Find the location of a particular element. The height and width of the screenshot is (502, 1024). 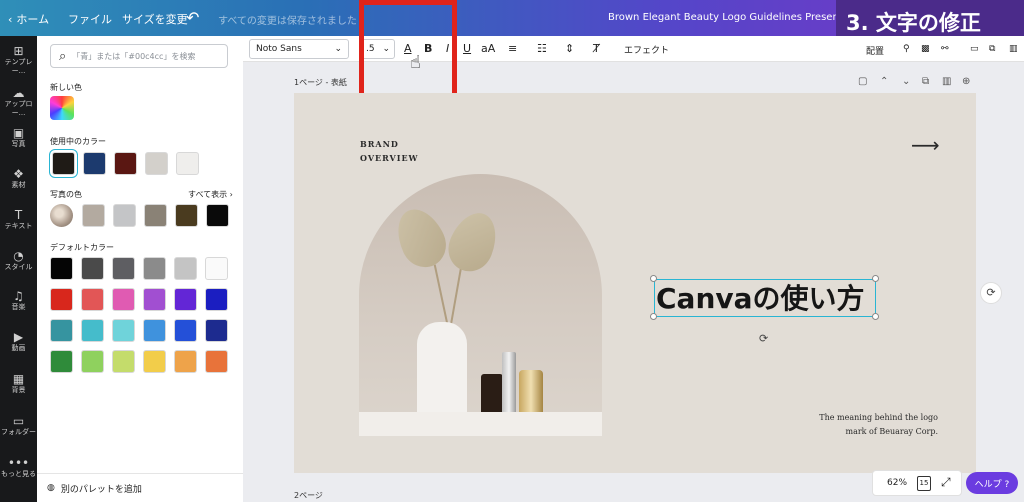

brand-overview-text: BRAND OVERVIEW is located at coordinates (389, 151).